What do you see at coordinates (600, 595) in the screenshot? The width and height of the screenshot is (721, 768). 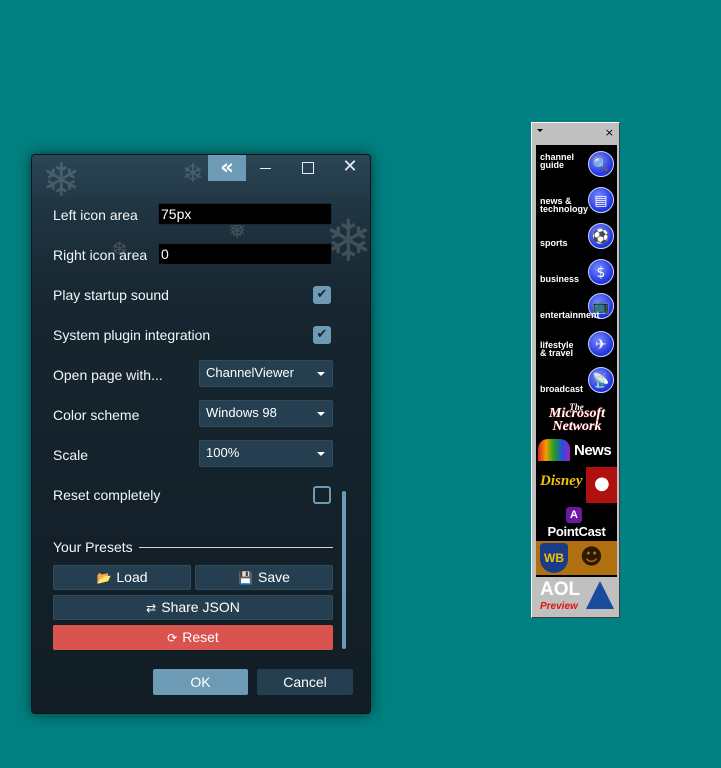 I see `aol-triangle-icon` at bounding box center [600, 595].